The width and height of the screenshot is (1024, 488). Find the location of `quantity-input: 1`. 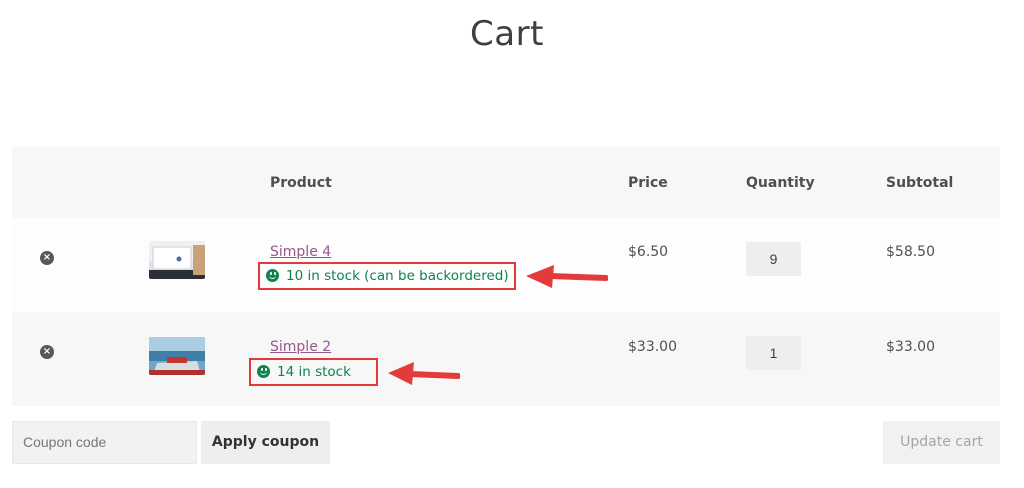

quantity-input: 1 is located at coordinates (773, 353).